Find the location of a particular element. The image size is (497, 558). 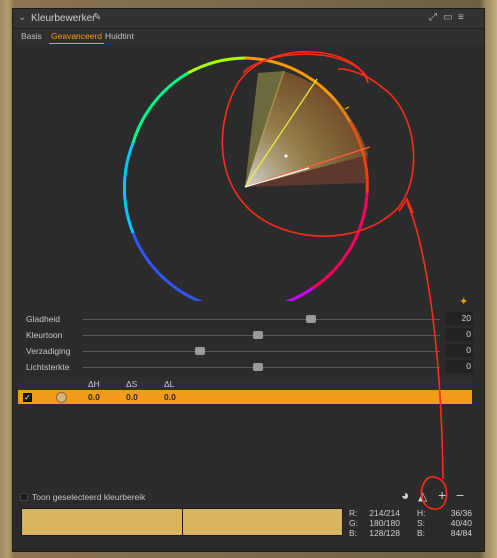

hue-marker is located at coordinates (347, 108).